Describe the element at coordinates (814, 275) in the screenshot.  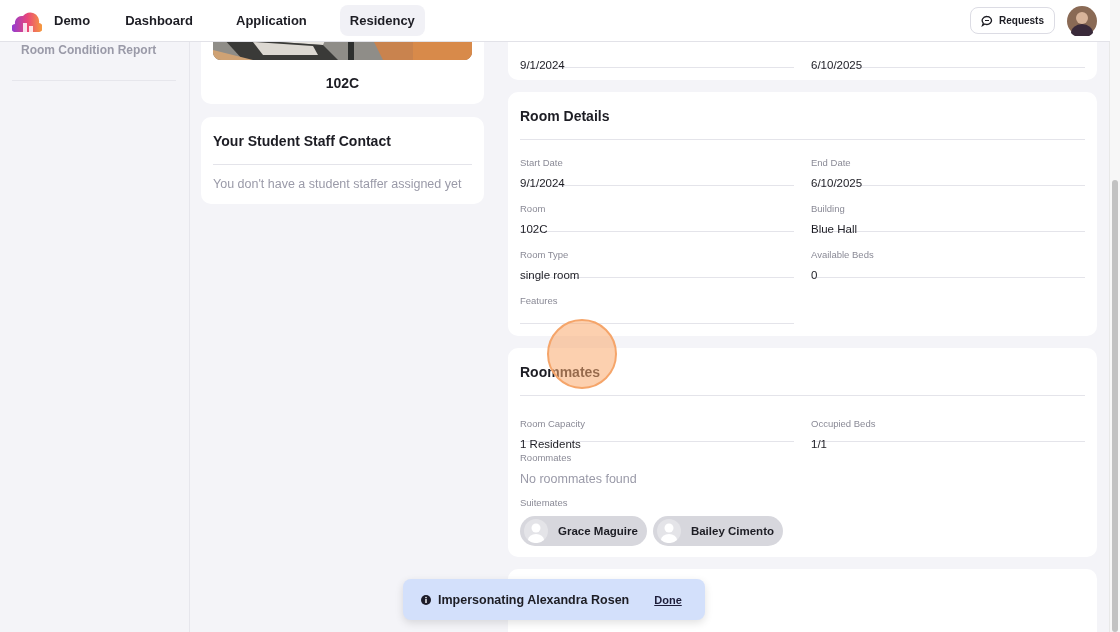
I see `field-value: 0` at that location.